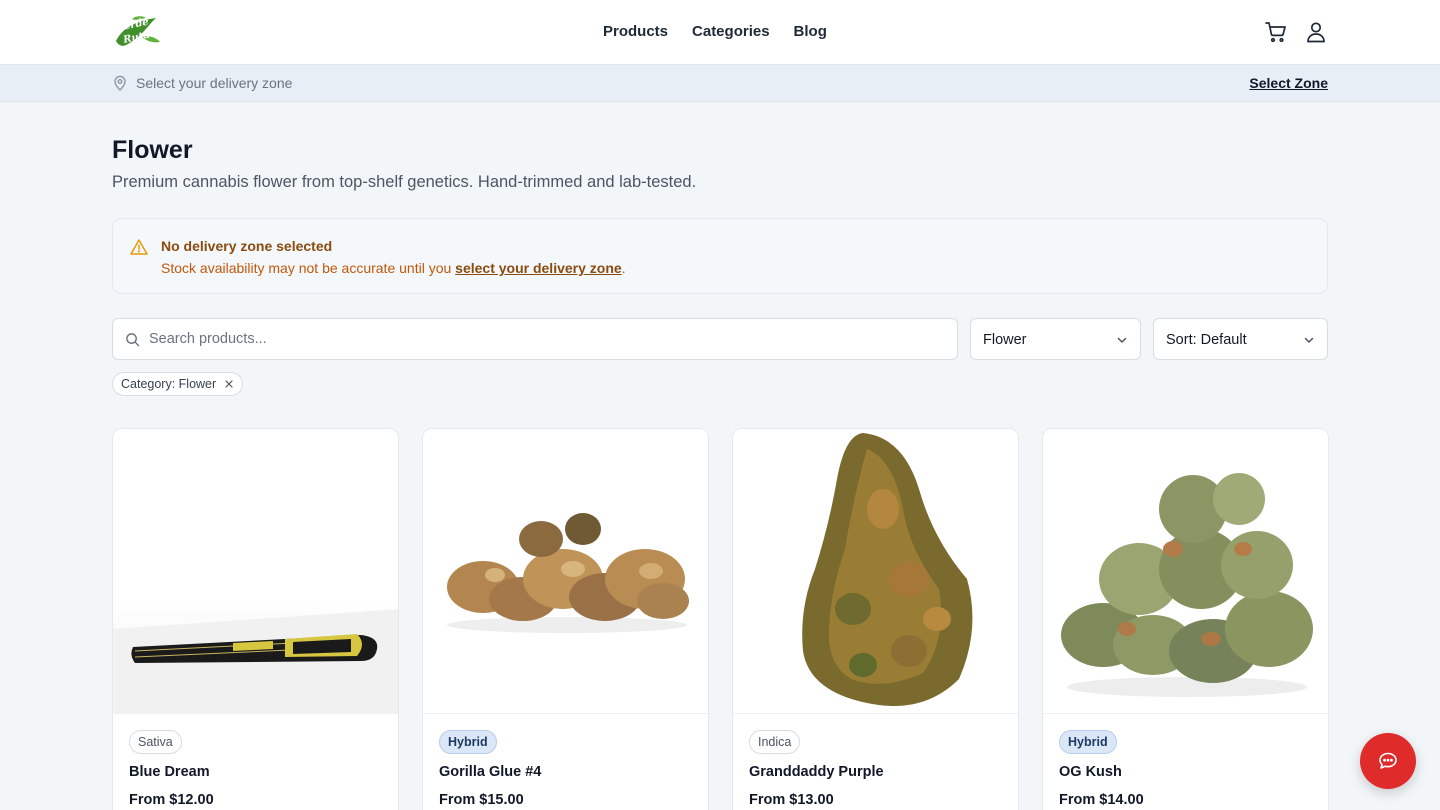  What do you see at coordinates (731, 32) in the screenshot?
I see `nav-categories: Categories` at bounding box center [731, 32].